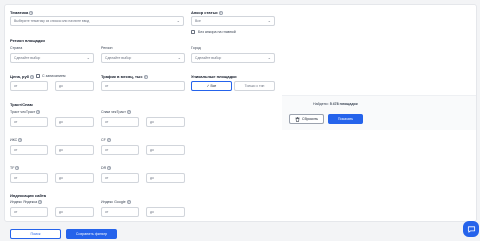 This screenshot has width=480, height=241. What do you see at coordinates (28, 195) in the screenshot?
I see `indexing-section-label: Индексация сайта` at bounding box center [28, 195].